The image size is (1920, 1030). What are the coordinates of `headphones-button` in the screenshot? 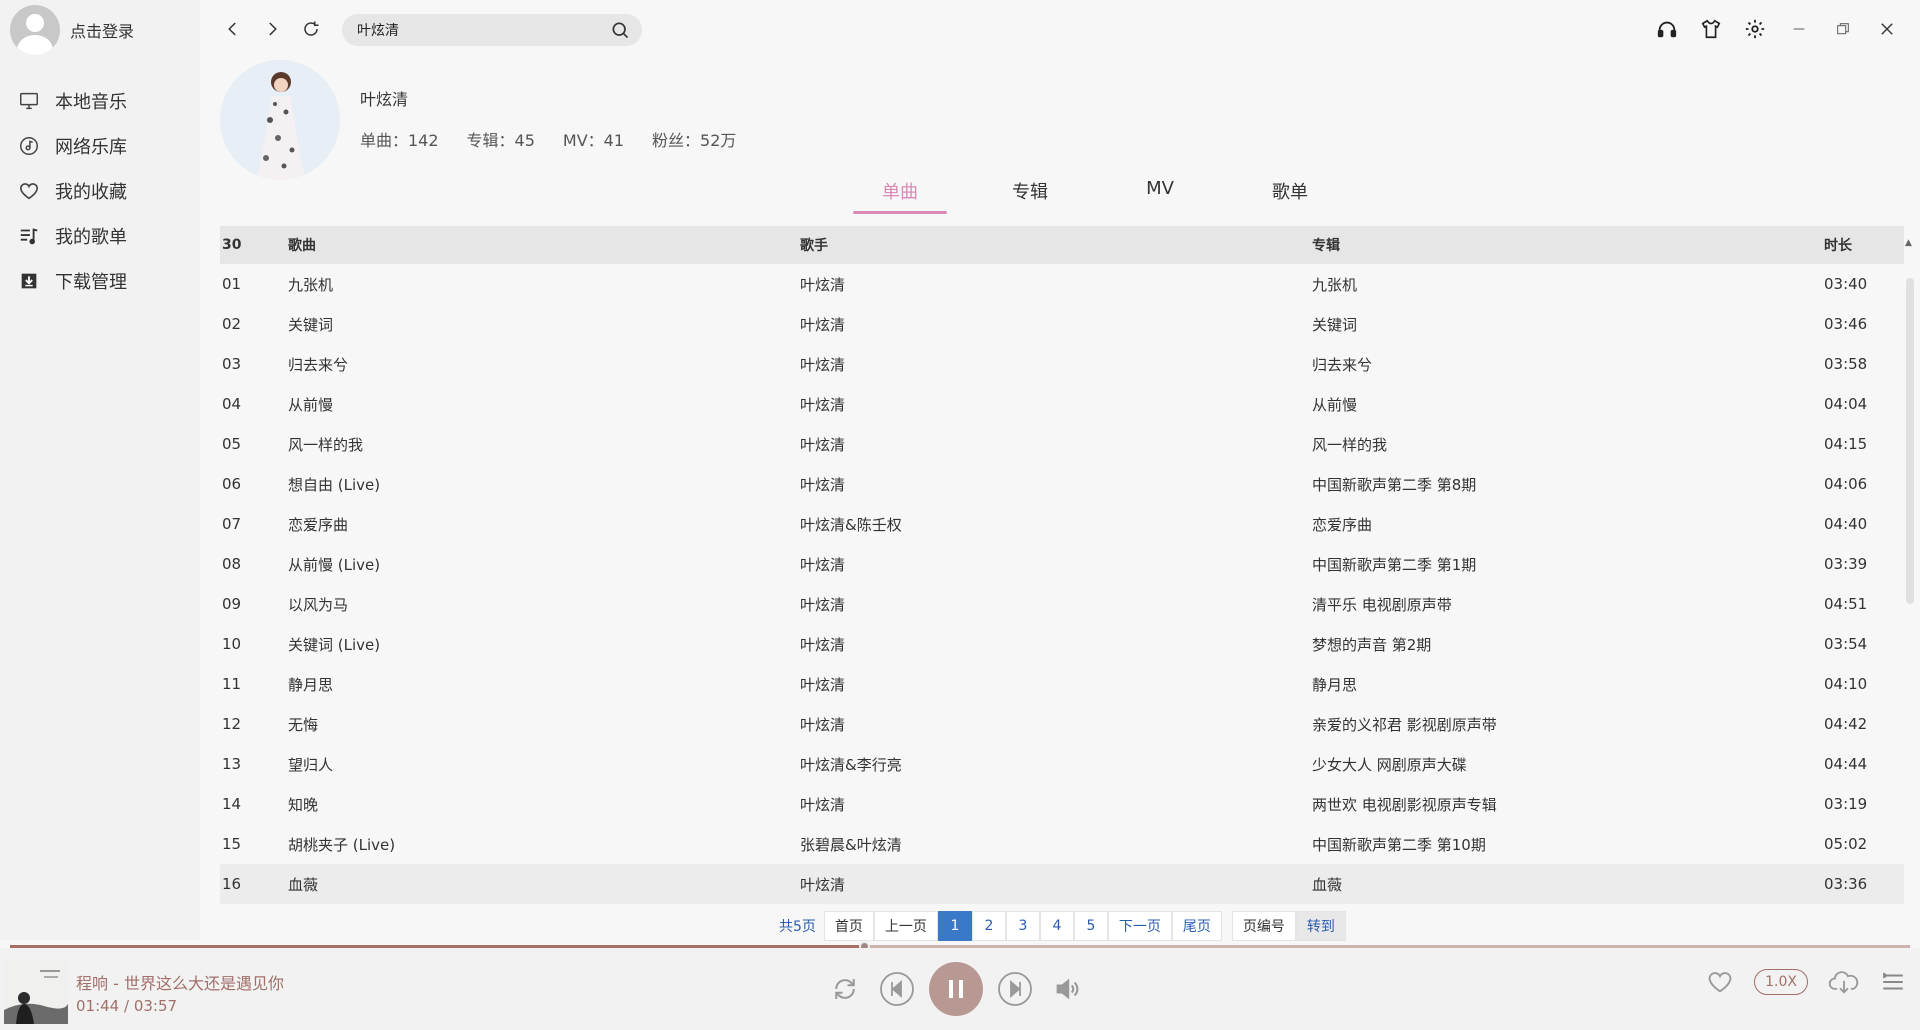 It's located at (1667, 29).